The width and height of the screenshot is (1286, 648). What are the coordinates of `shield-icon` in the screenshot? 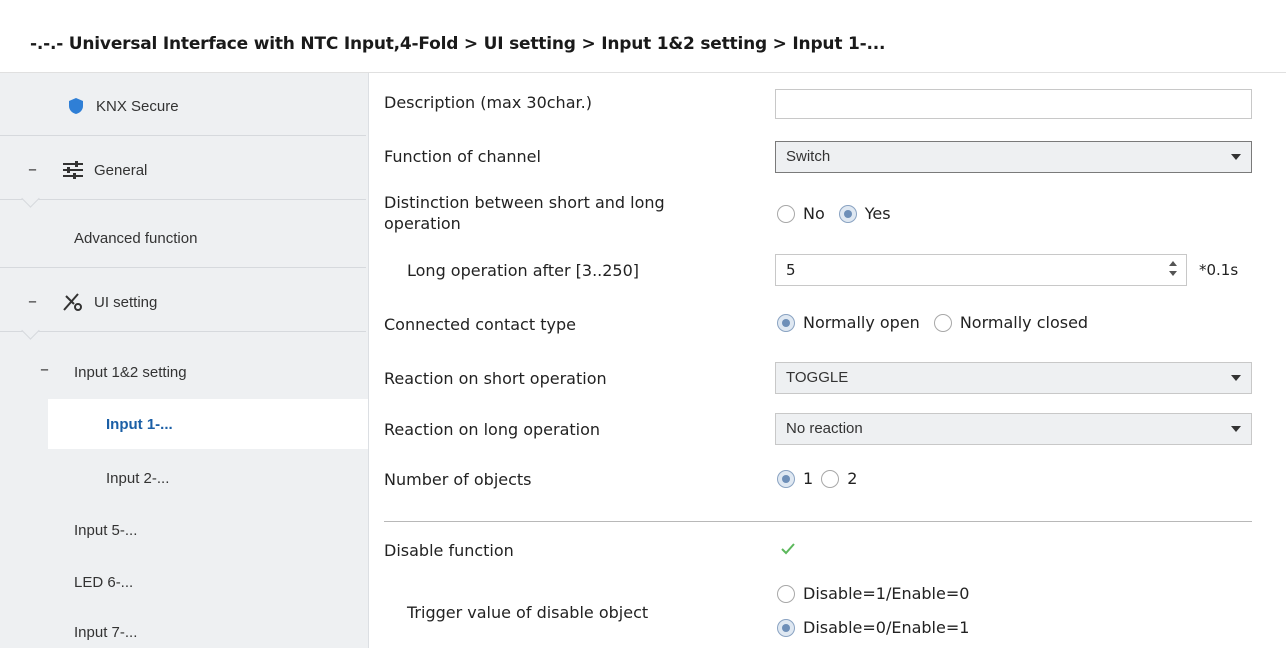 It's located at (76, 106).